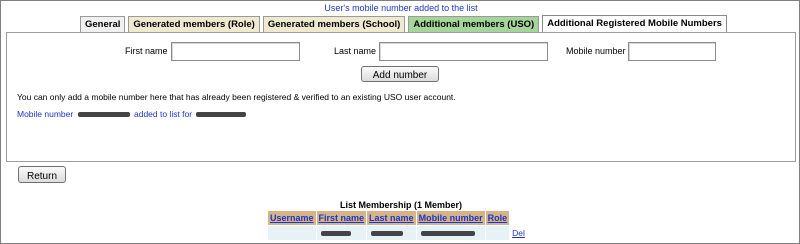 The width and height of the screenshot is (800, 244). I want to click on cell-first-name, so click(341, 233).